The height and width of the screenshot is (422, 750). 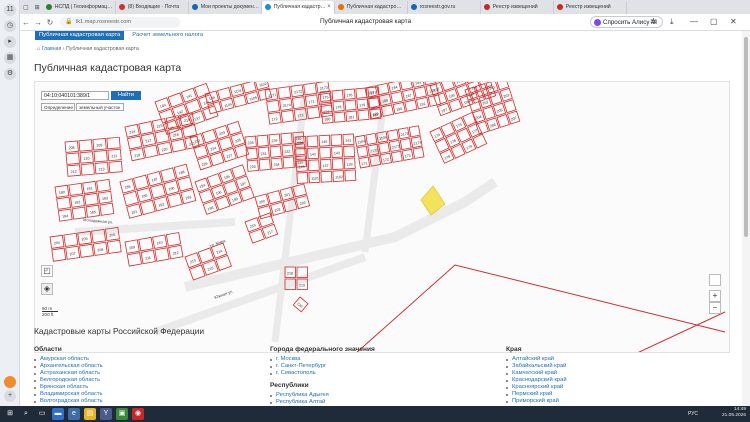 What do you see at coordinates (134, 359) in the screenshot?
I see `oblast-link: Амурская область` at bounding box center [134, 359].